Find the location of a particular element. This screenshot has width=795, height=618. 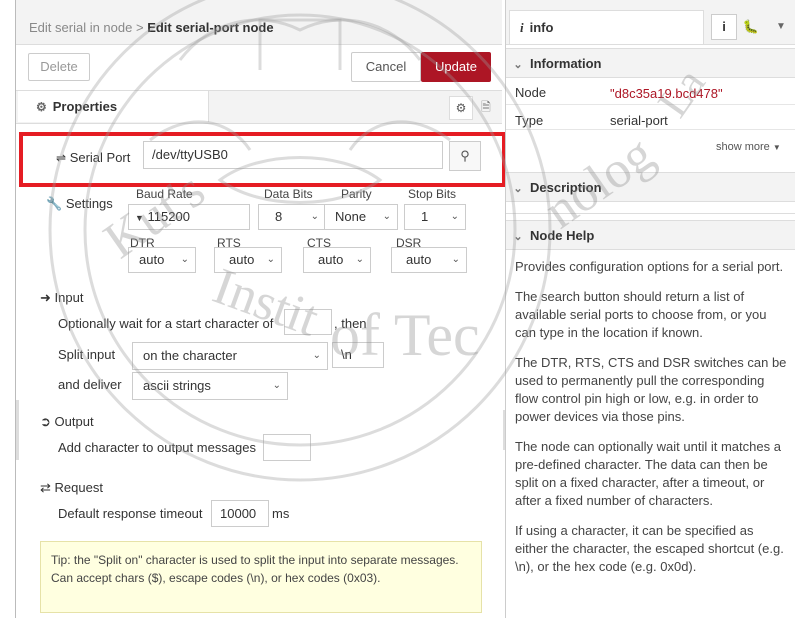

information-section-header: ⌄ Information is located at coordinates (650, 63).